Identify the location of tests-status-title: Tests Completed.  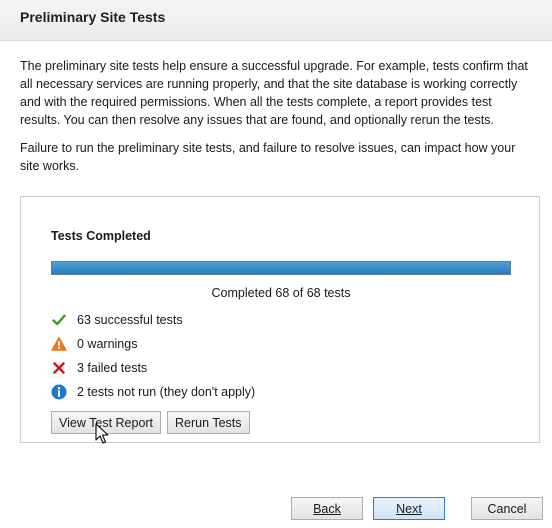
(101, 236).